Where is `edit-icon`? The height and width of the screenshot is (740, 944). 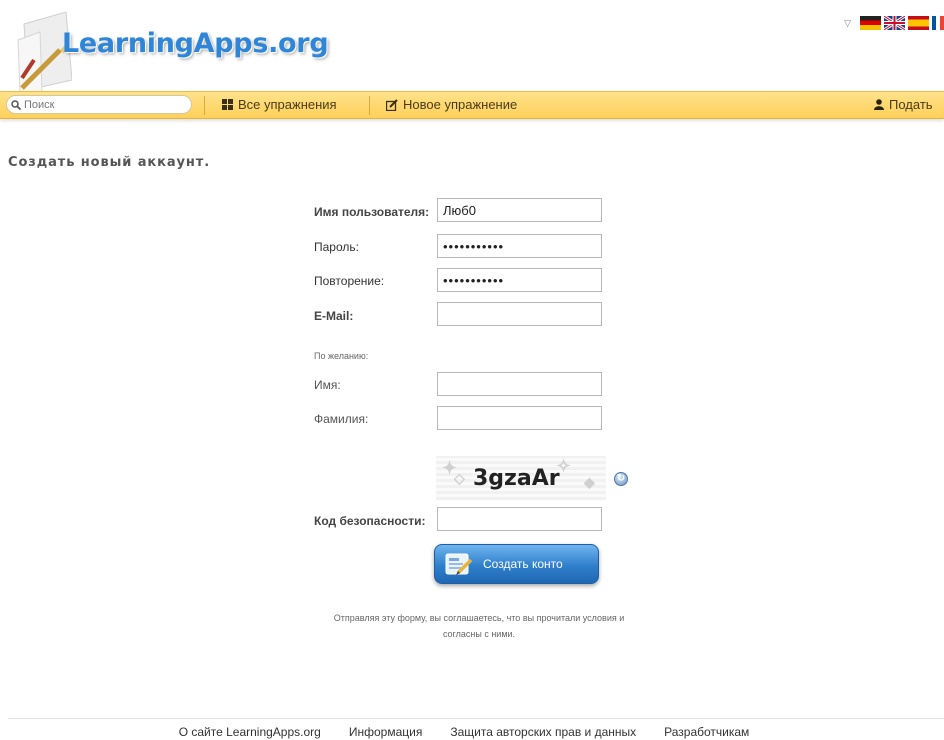
edit-icon is located at coordinates (392, 104).